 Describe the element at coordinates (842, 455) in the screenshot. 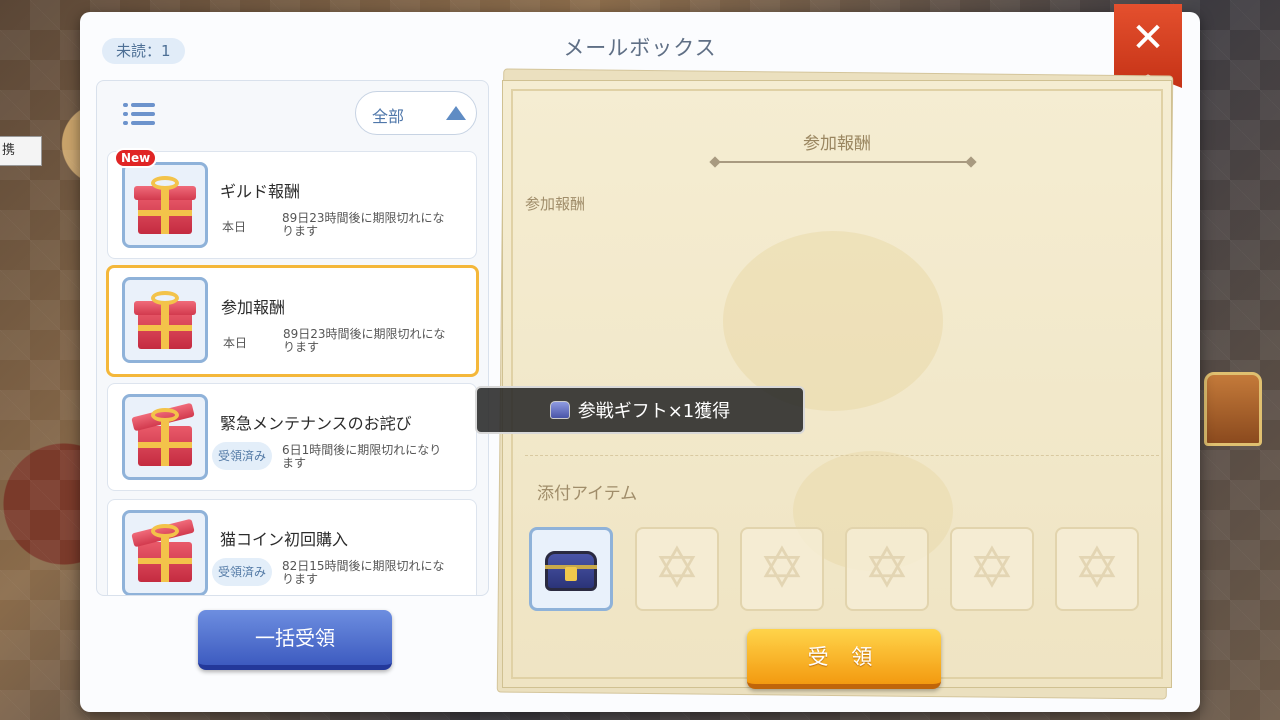

I see `attachment-divider` at that location.